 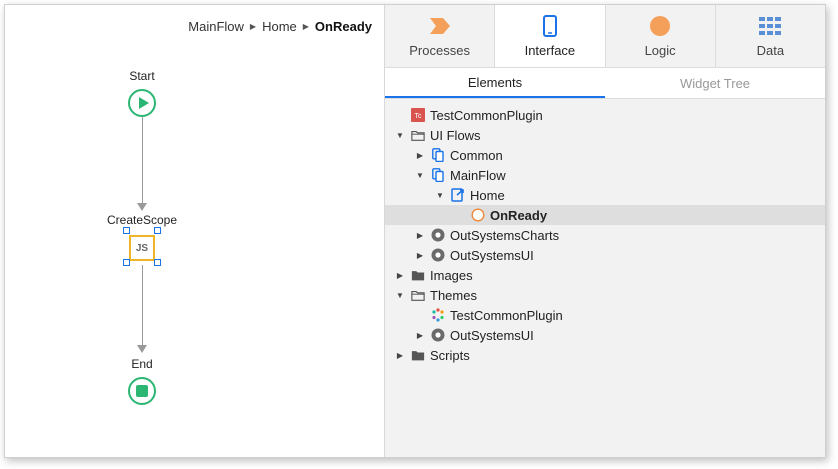 What do you see at coordinates (605, 275) in the screenshot?
I see `tree-item: ▶ Images` at bounding box center [605, 275].